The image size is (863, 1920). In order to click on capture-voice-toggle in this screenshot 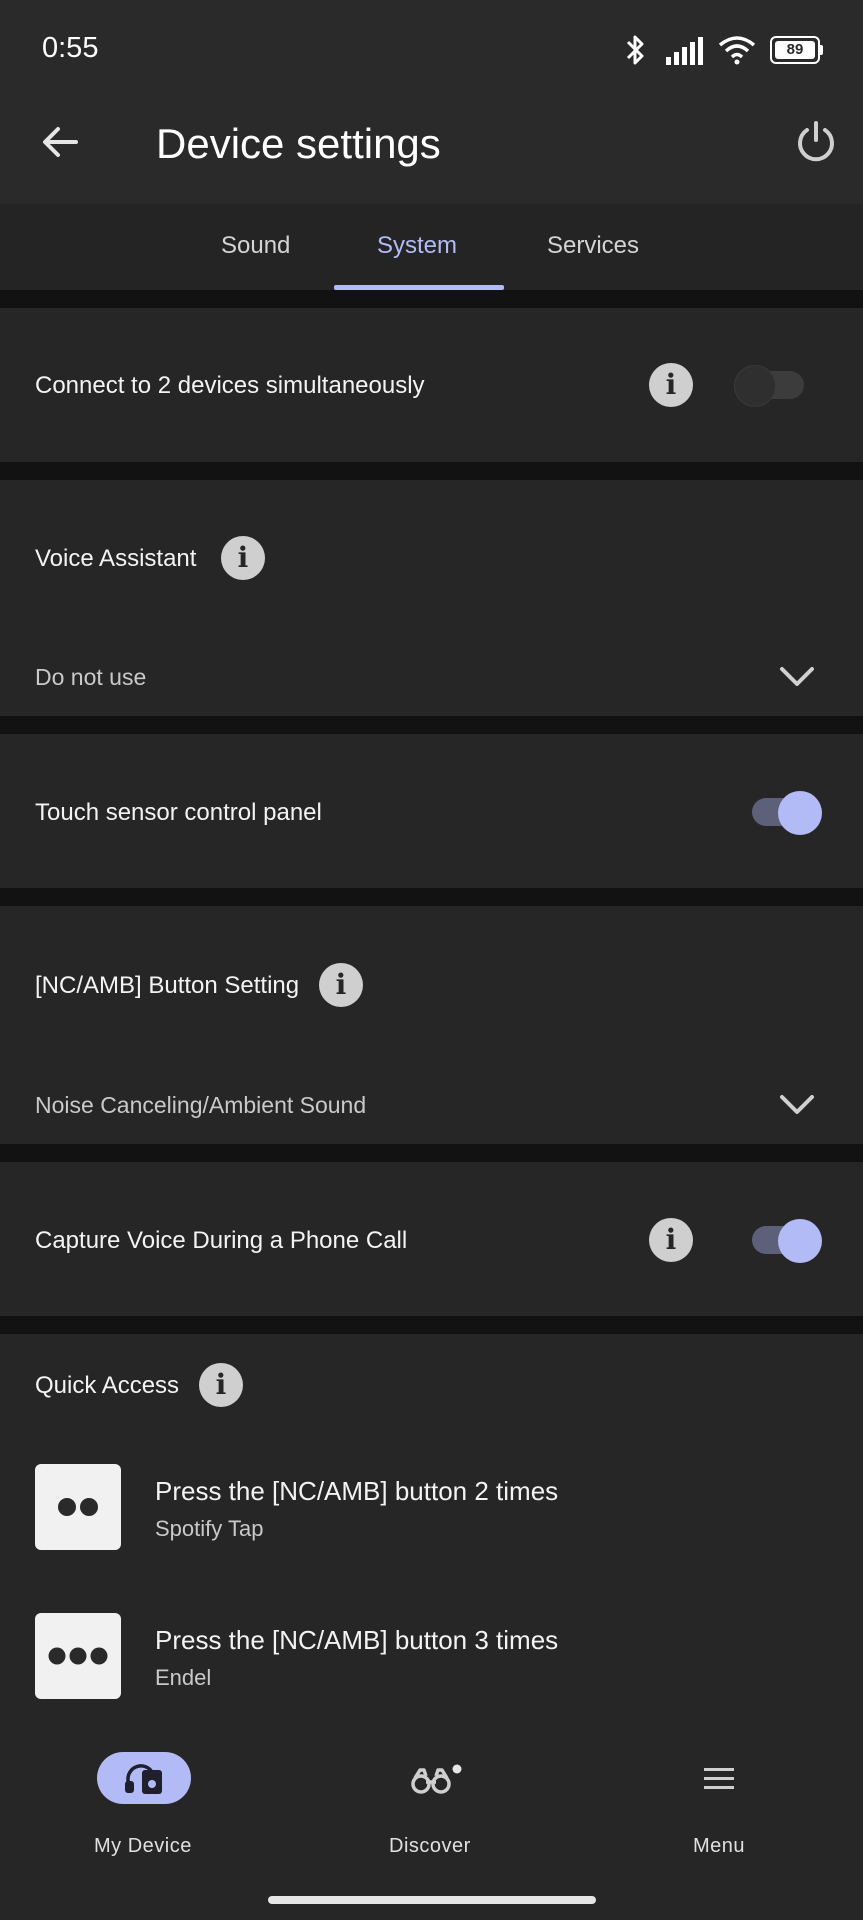, I will do `click(786, 1240)`.